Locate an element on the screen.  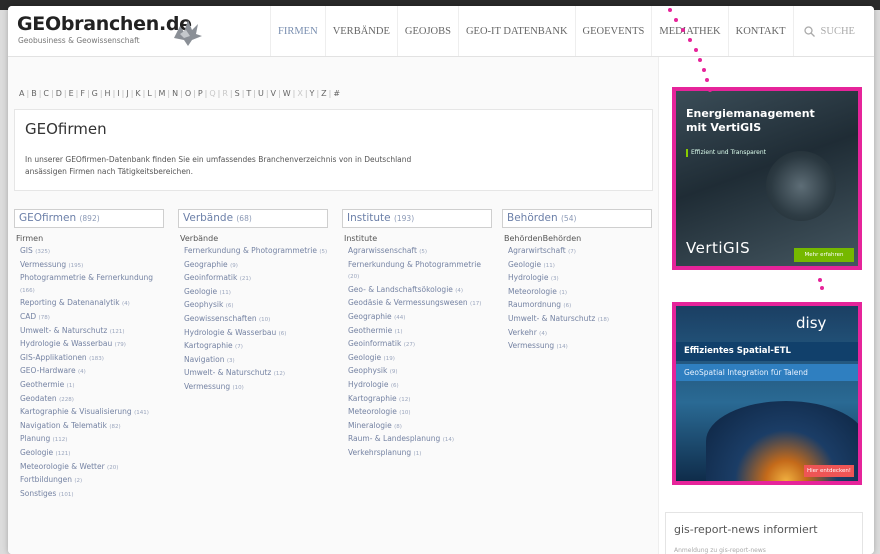
nav-mediathek: MEDIATHEK is located at coordinates (689, 31).